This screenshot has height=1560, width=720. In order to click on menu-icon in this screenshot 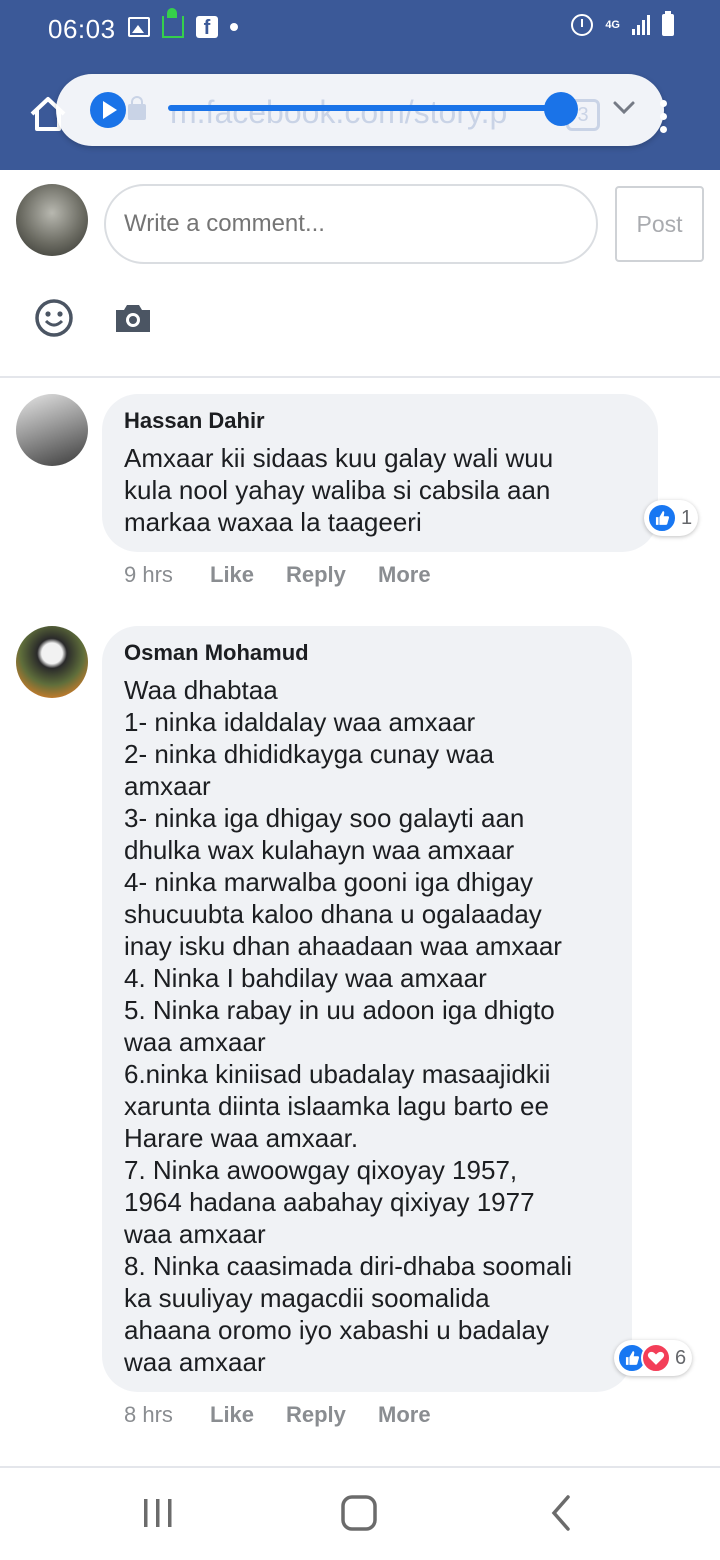, I will do `click(664, 119)`.